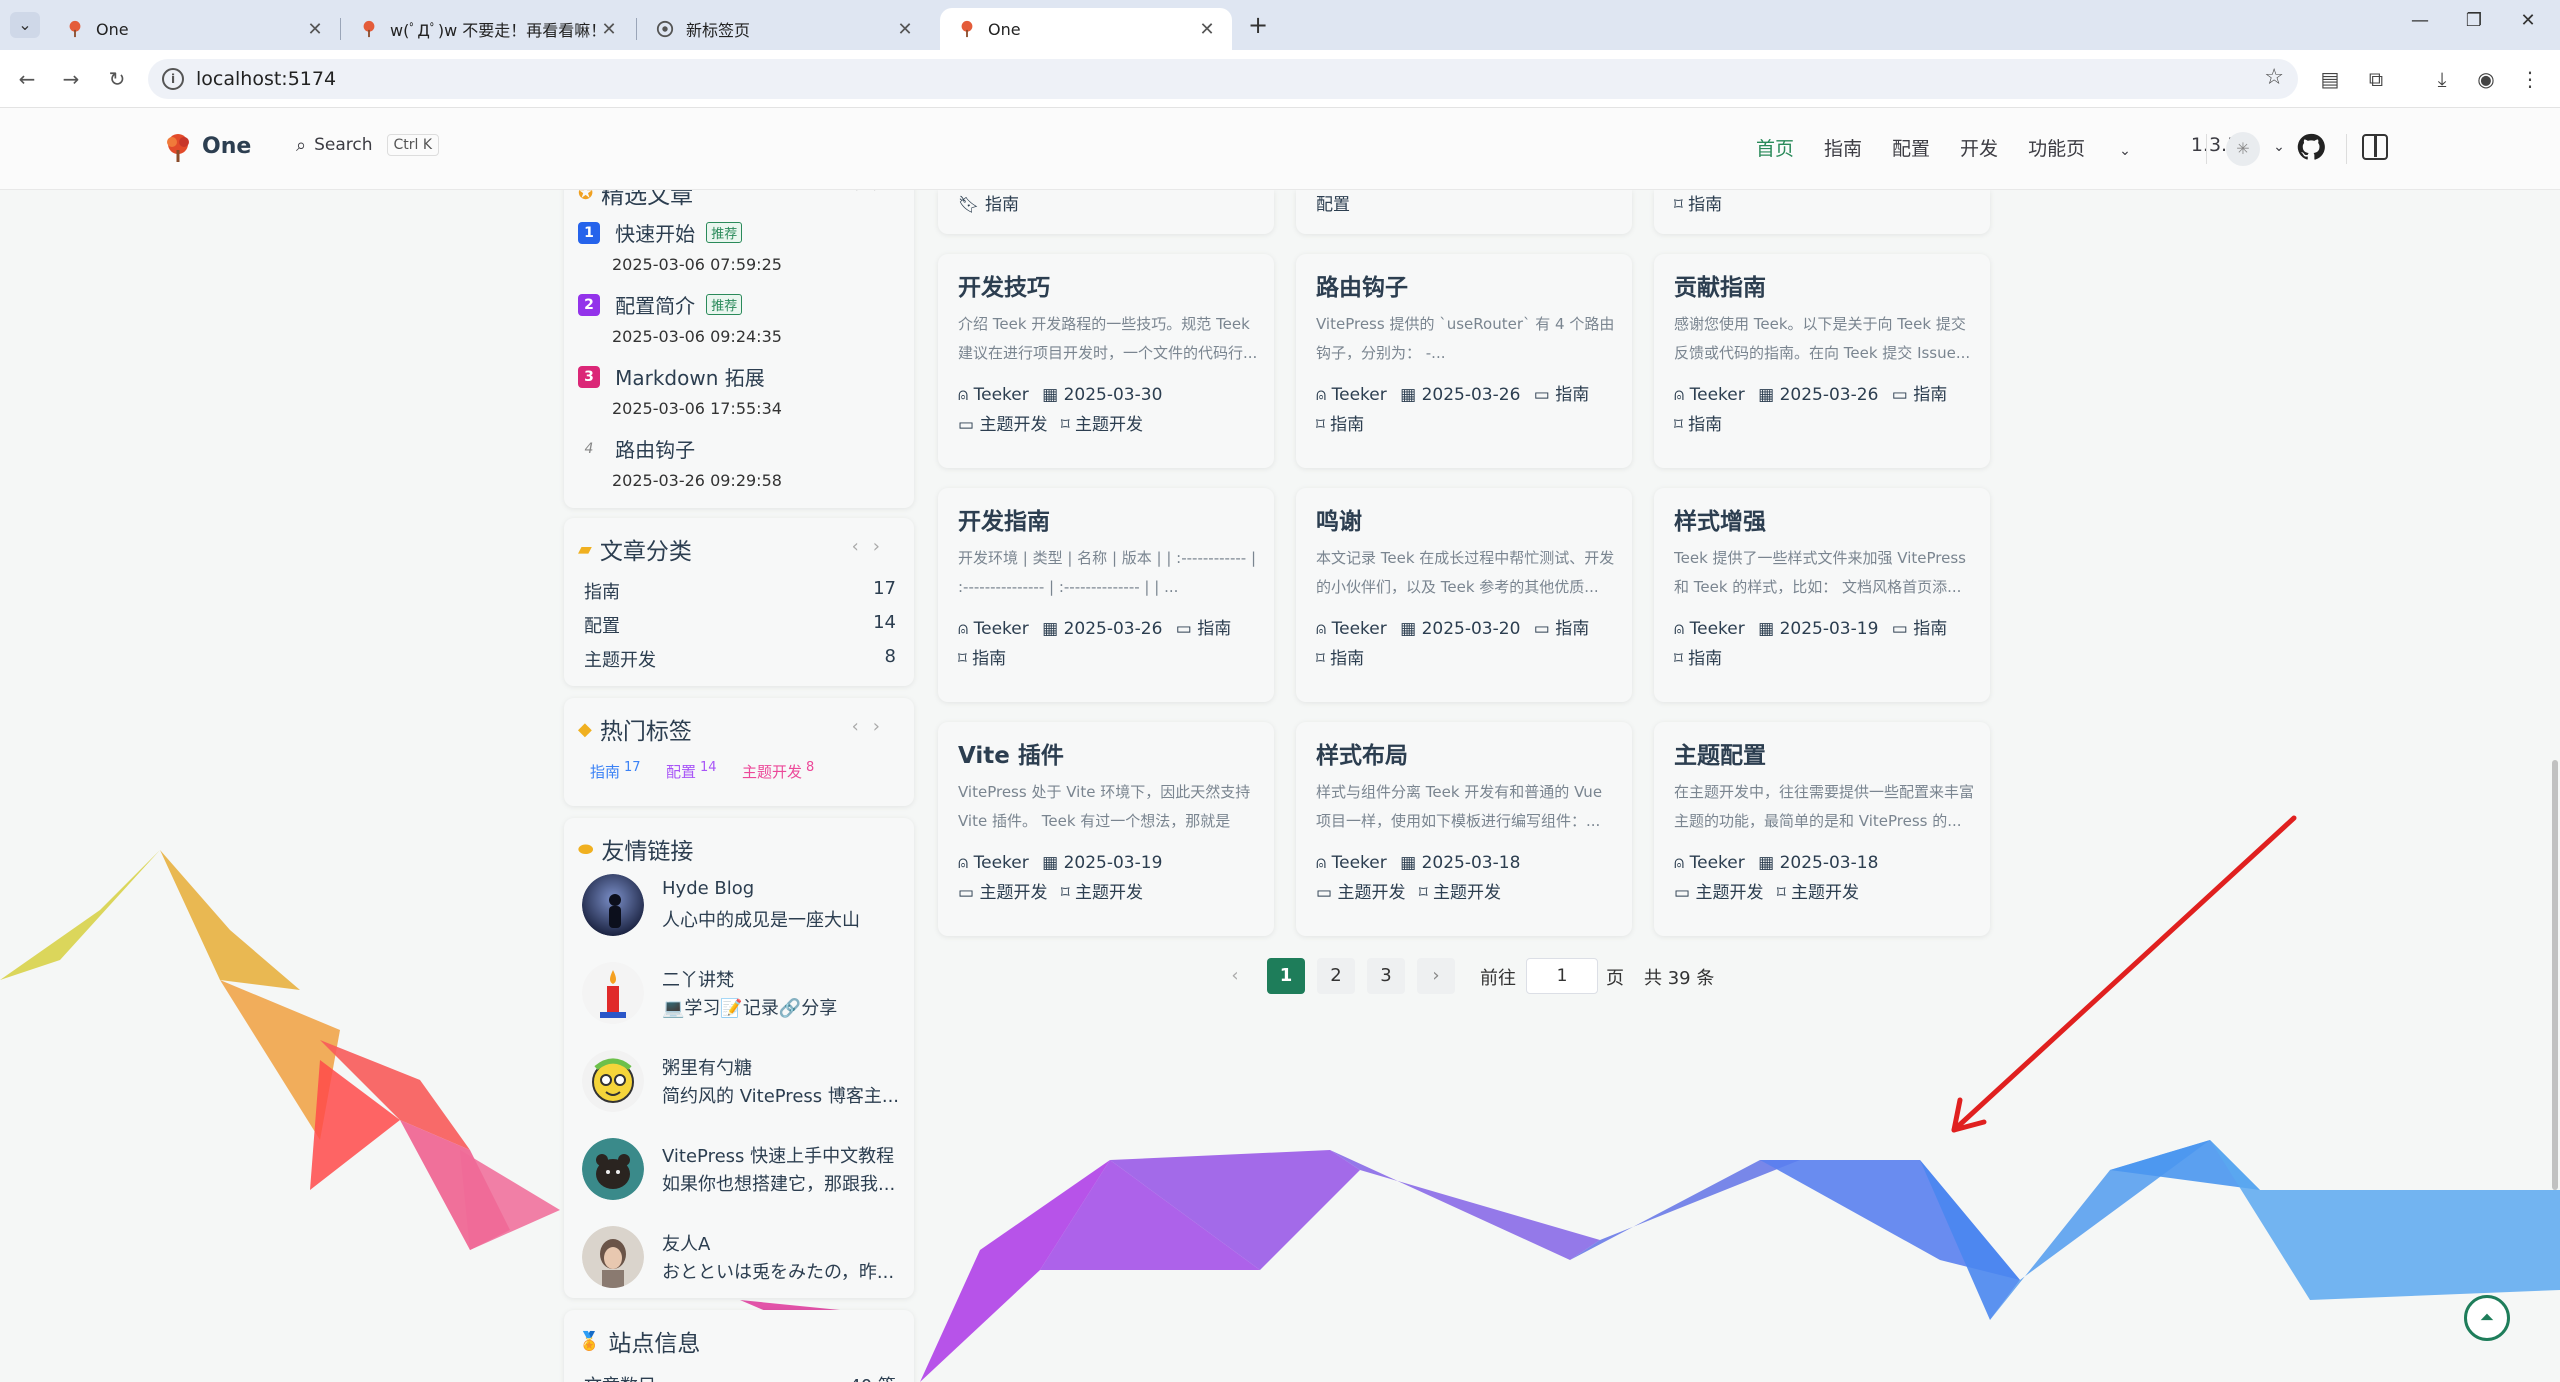  What do you see at coordinates (2094, 147) in the screenshot?
I see `nav-features-dropdown: 功能页 ⌄` at bounding box center [2094, 147].